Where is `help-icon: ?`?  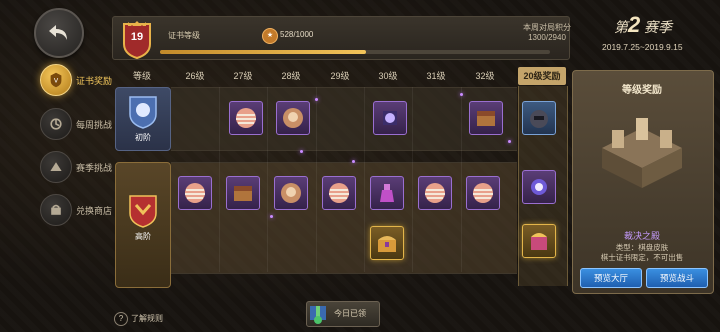
help-icon: ? is located at coordinates (121, 319).